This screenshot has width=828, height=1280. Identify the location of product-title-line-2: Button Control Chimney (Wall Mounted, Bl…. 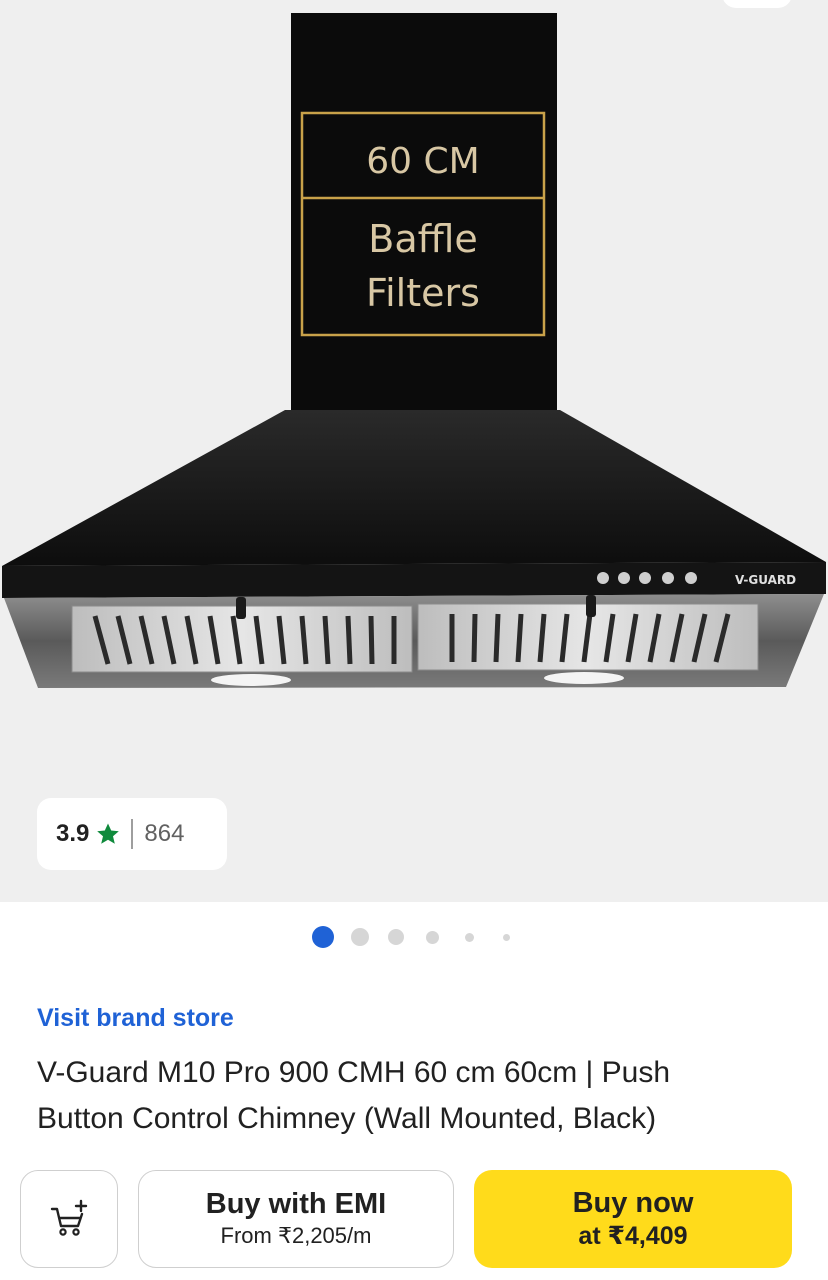
(347, 1118).